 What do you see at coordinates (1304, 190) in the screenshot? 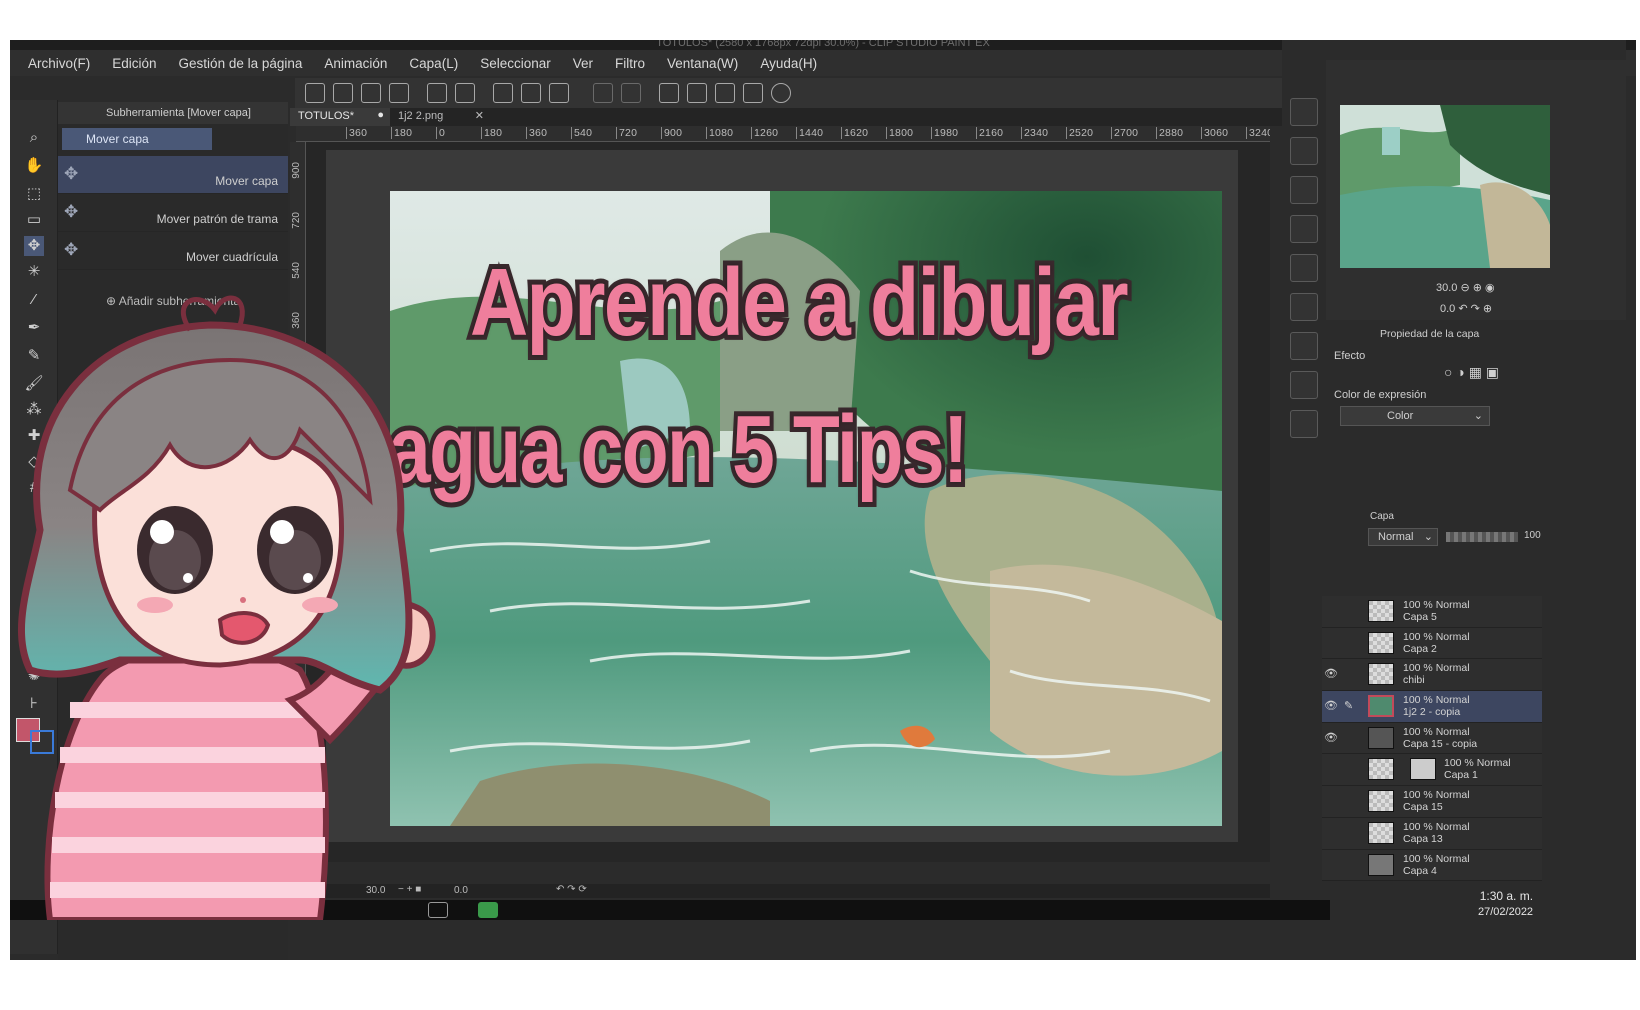
I see `material-icon` at bounding box center [1304, 190].